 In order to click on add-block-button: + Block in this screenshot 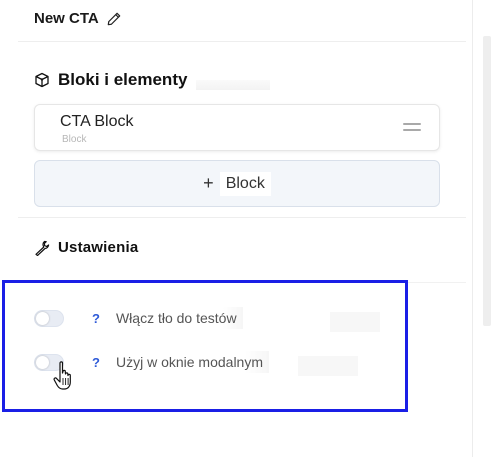, I will do `click(237, 183)`.